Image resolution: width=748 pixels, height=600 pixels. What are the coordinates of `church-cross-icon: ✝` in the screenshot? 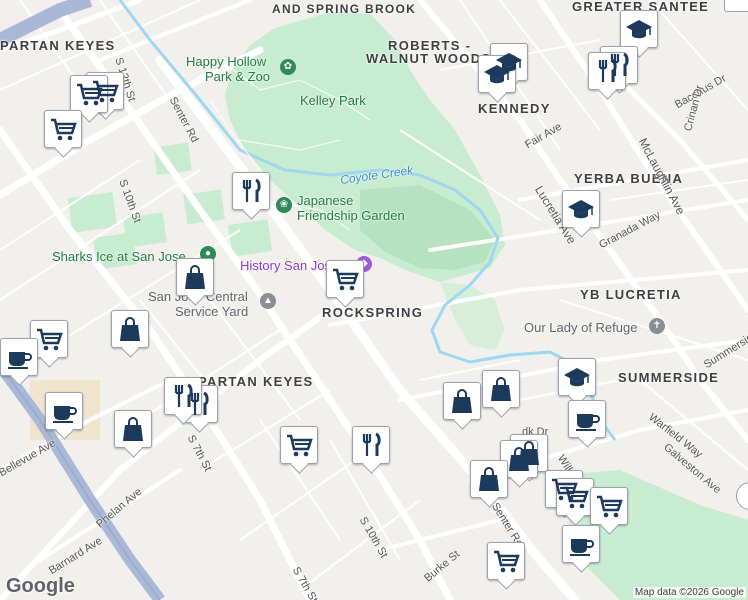 It's located at (657, 326).